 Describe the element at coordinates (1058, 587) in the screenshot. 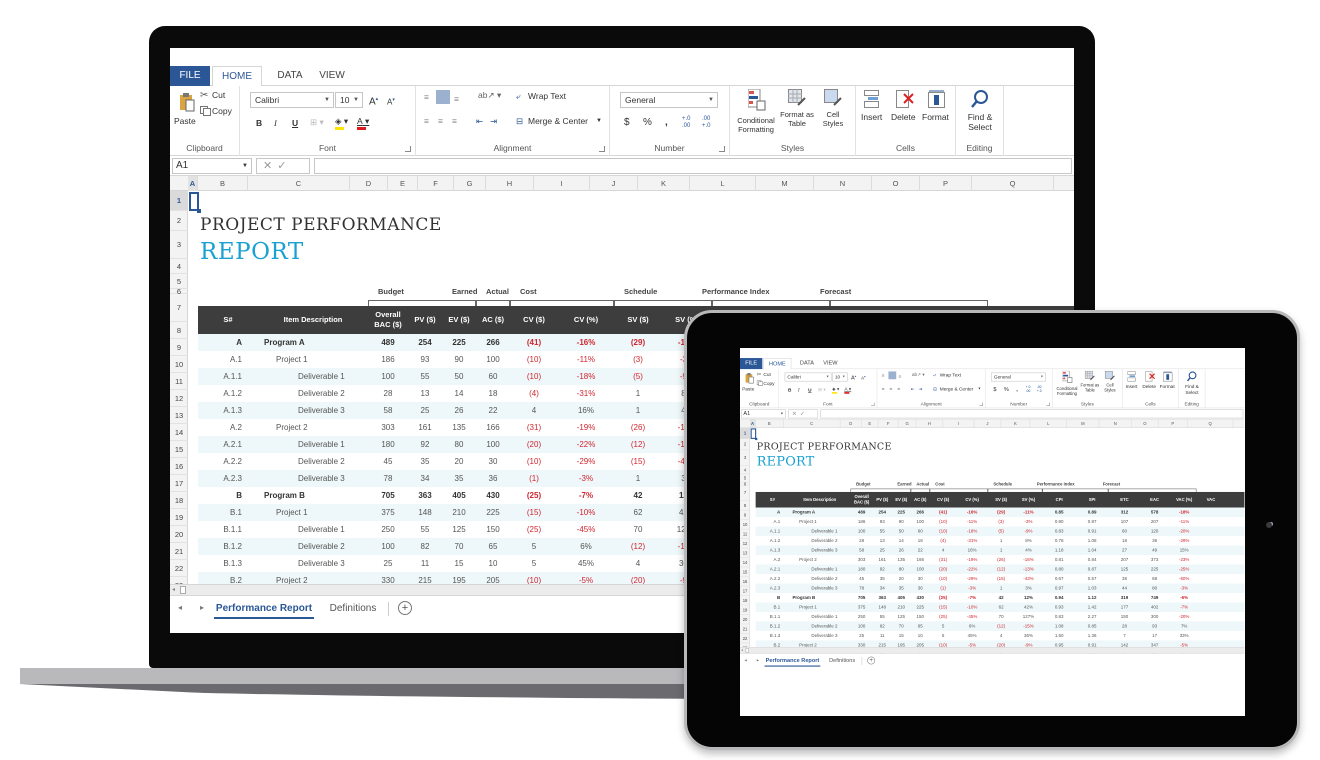

I see `cell-cpi: 0.97` at that location.